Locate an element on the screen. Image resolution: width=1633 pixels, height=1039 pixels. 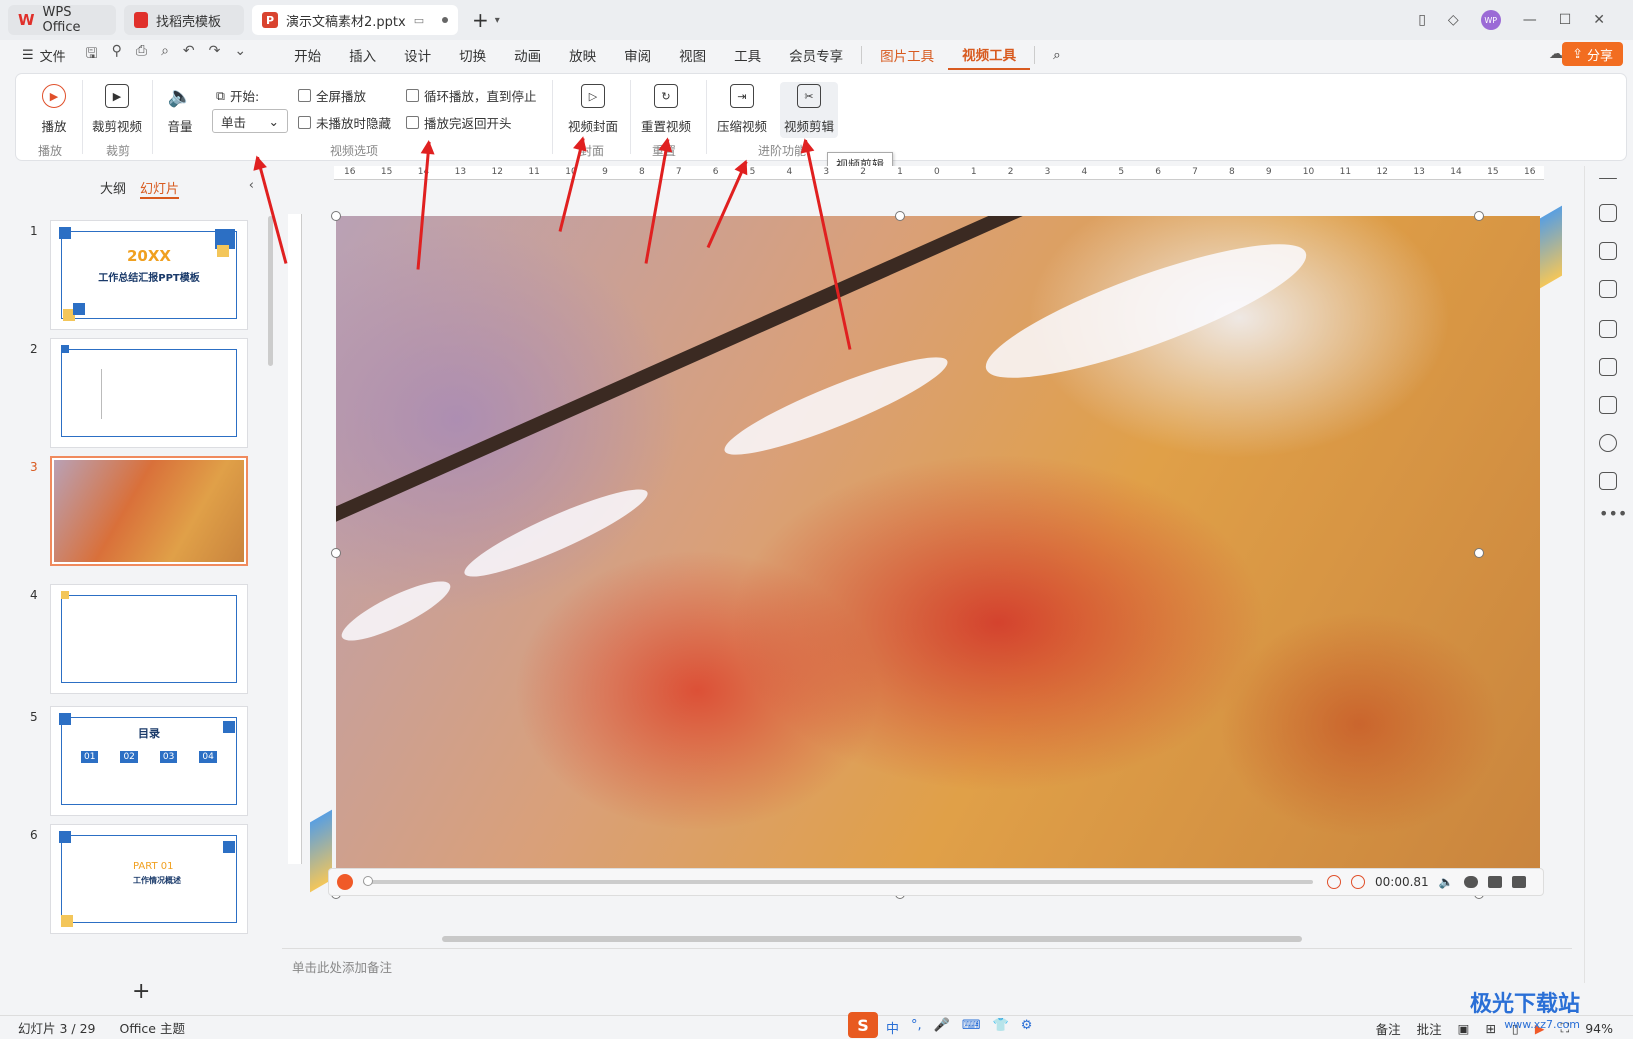
skin-icon: 👕 is located at coordinates (1001, 1027).